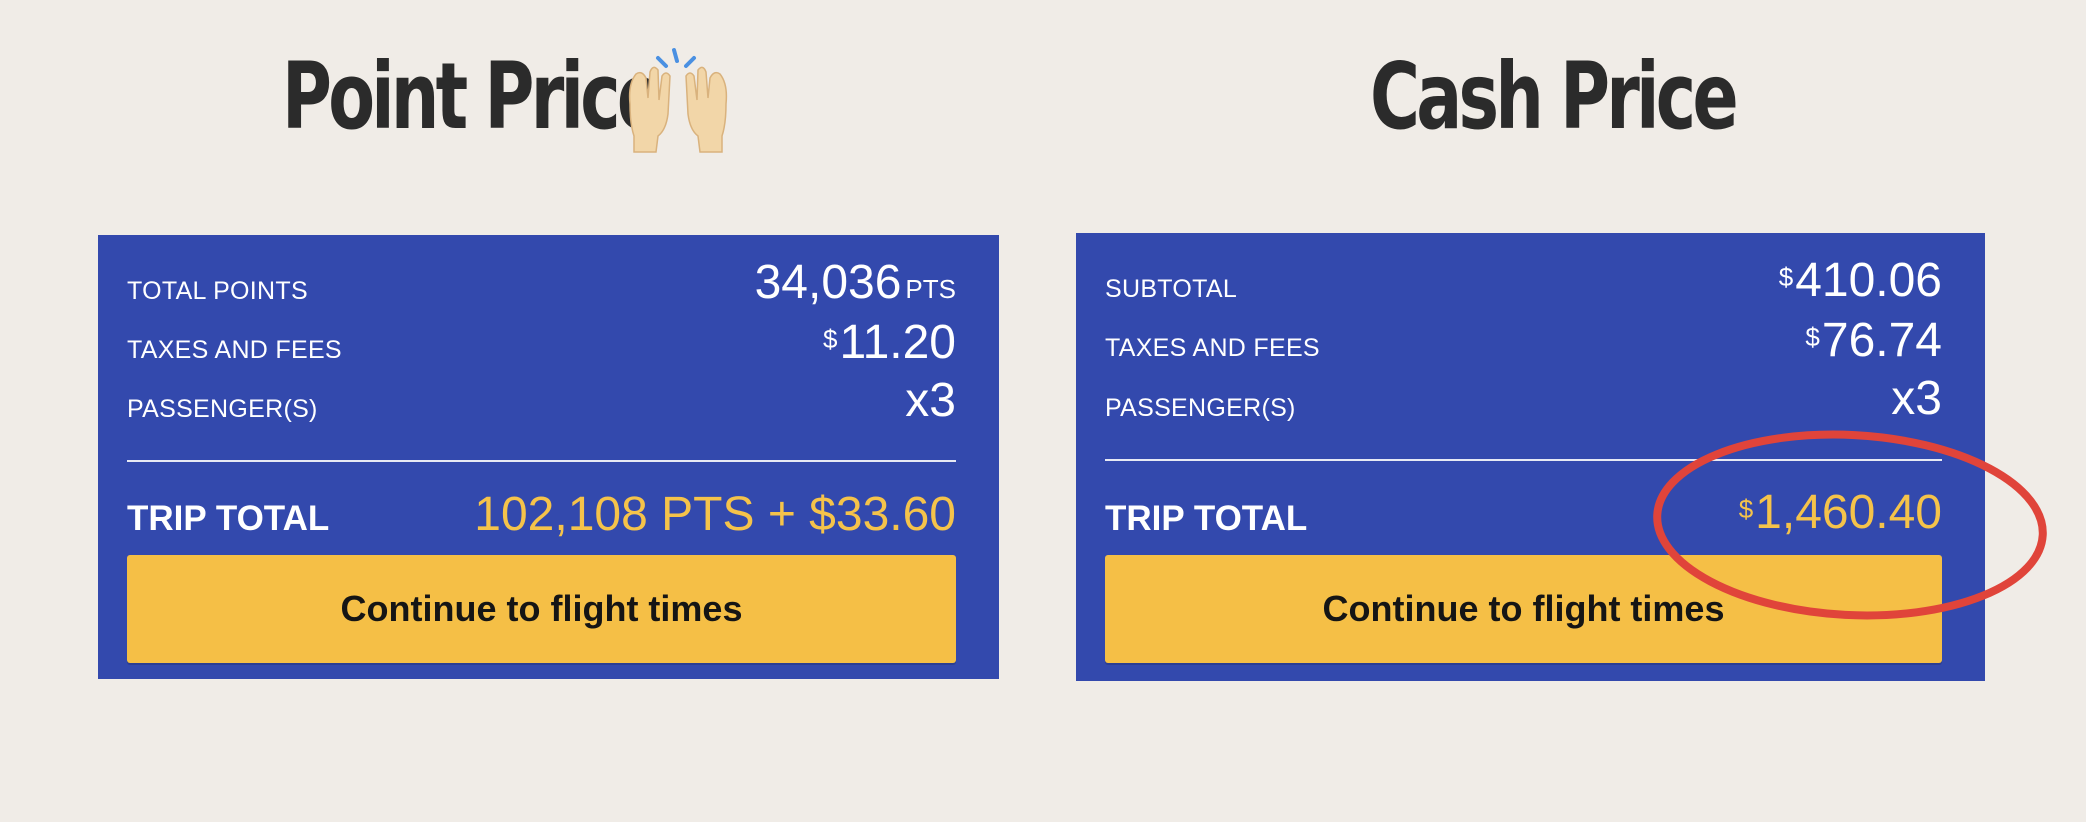 The image size is (2086, 822). I want to click on cash-price-heading: Cash Price, so click(1554, 96).